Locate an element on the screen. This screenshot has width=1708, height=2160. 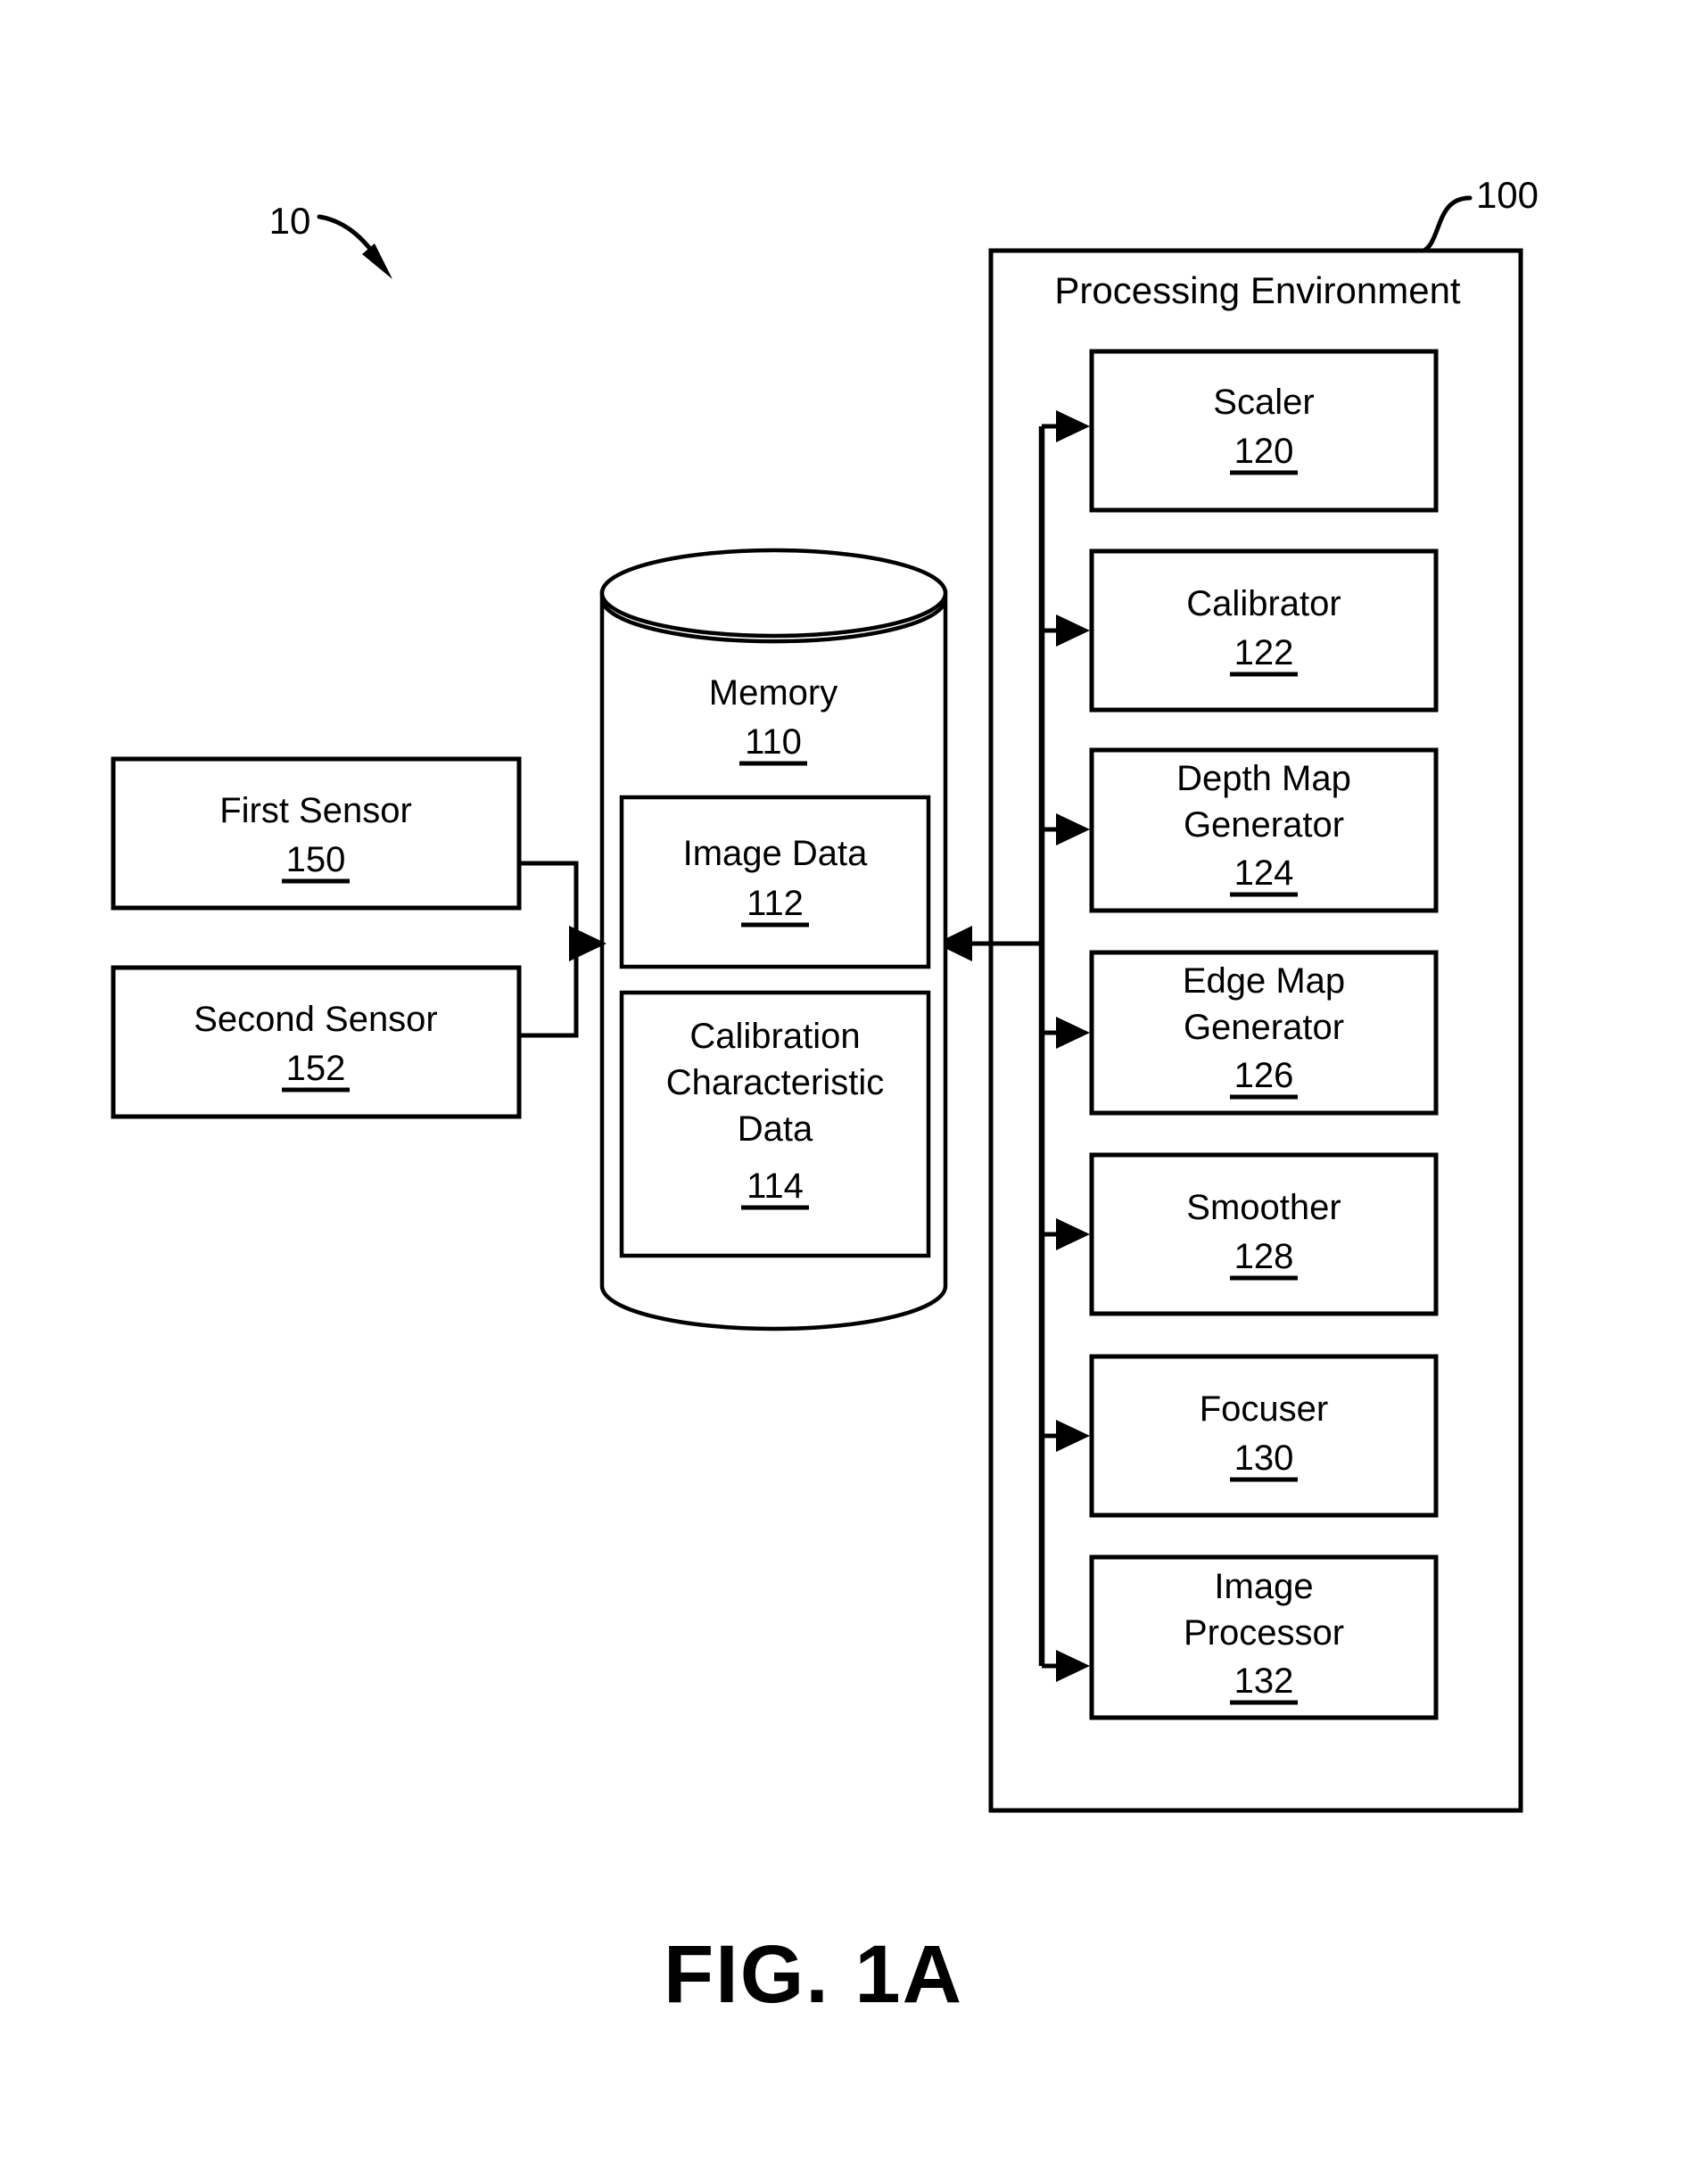
module-edge-map-generator-ref: 126 is located at coordinates (1264, 1075).